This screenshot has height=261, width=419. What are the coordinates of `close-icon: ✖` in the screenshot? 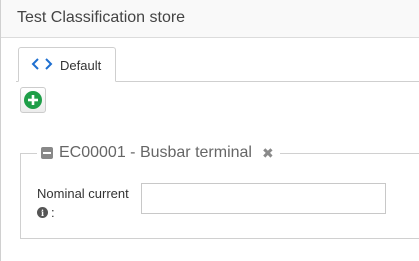 It's located at (268, 153).